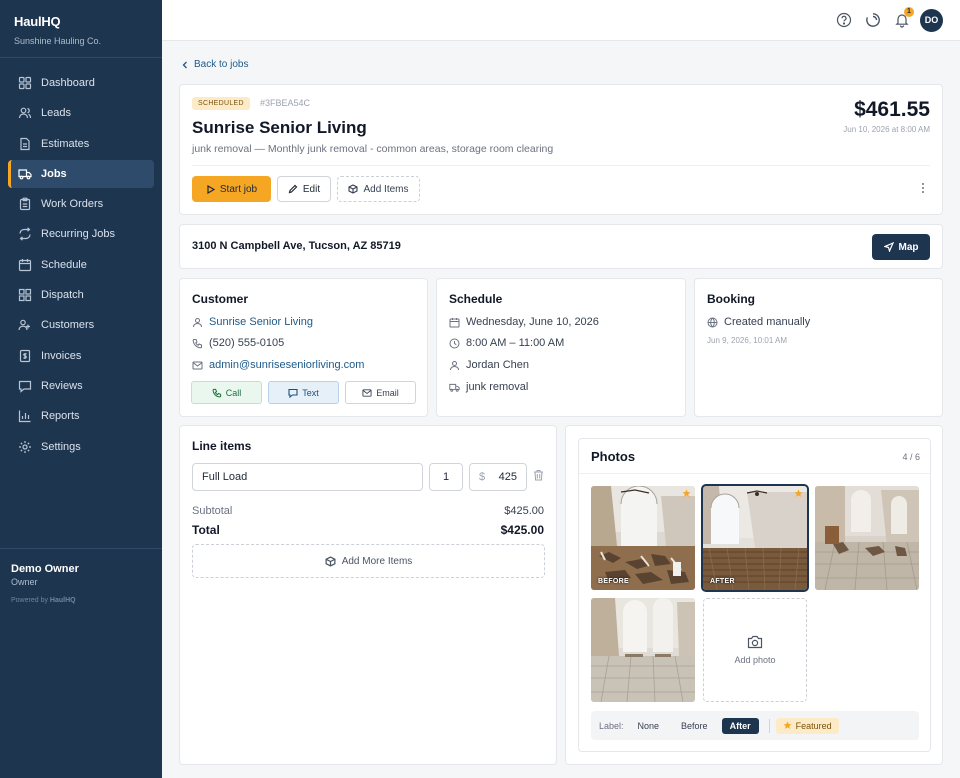  What do you see at coordinates (740, 725) in the screenshot?
I see `label-after-button: After` at bounding box center [740, 725].